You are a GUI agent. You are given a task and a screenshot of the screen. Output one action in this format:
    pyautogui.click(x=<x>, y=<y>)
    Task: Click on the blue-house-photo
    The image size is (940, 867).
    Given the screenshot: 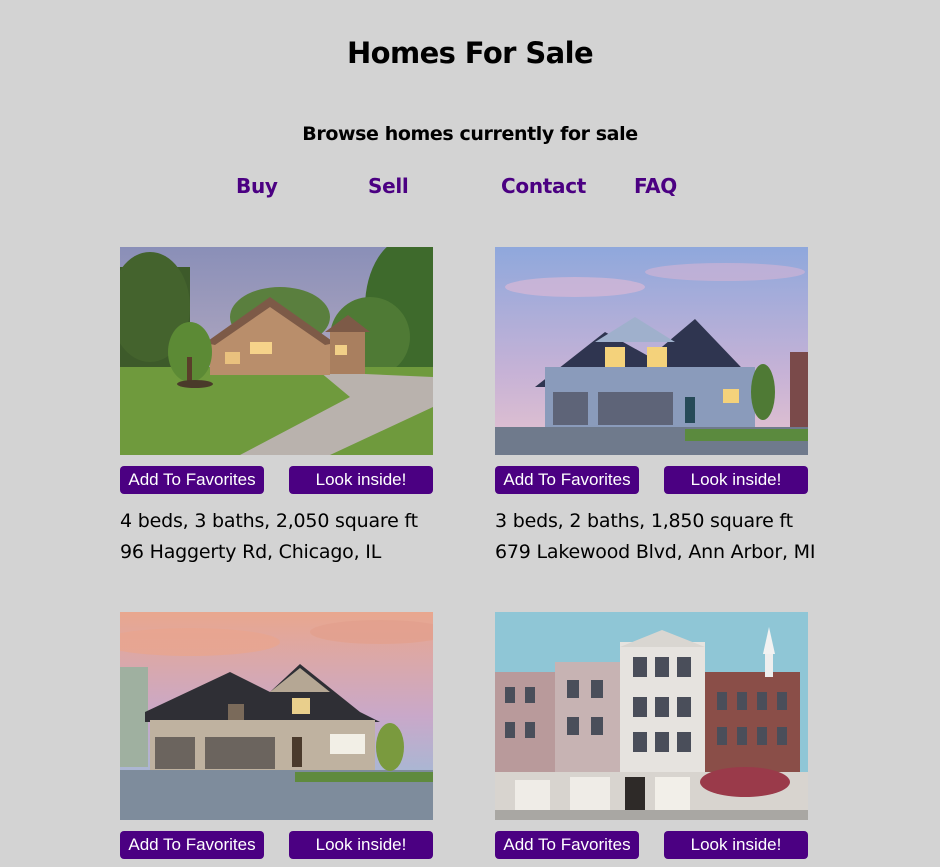 What is the action you would take?
    pyautogui.click(x=651, y=351)
    